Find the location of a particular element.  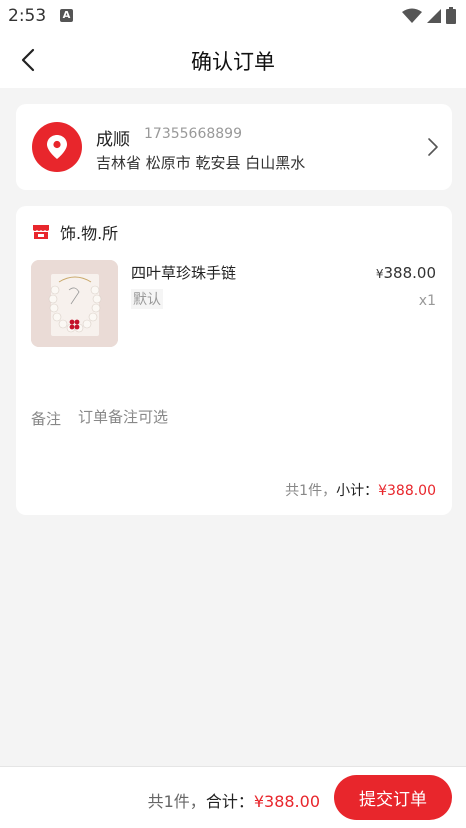

shop-name: 饰.物.所 is located at coordinates (89, 233).